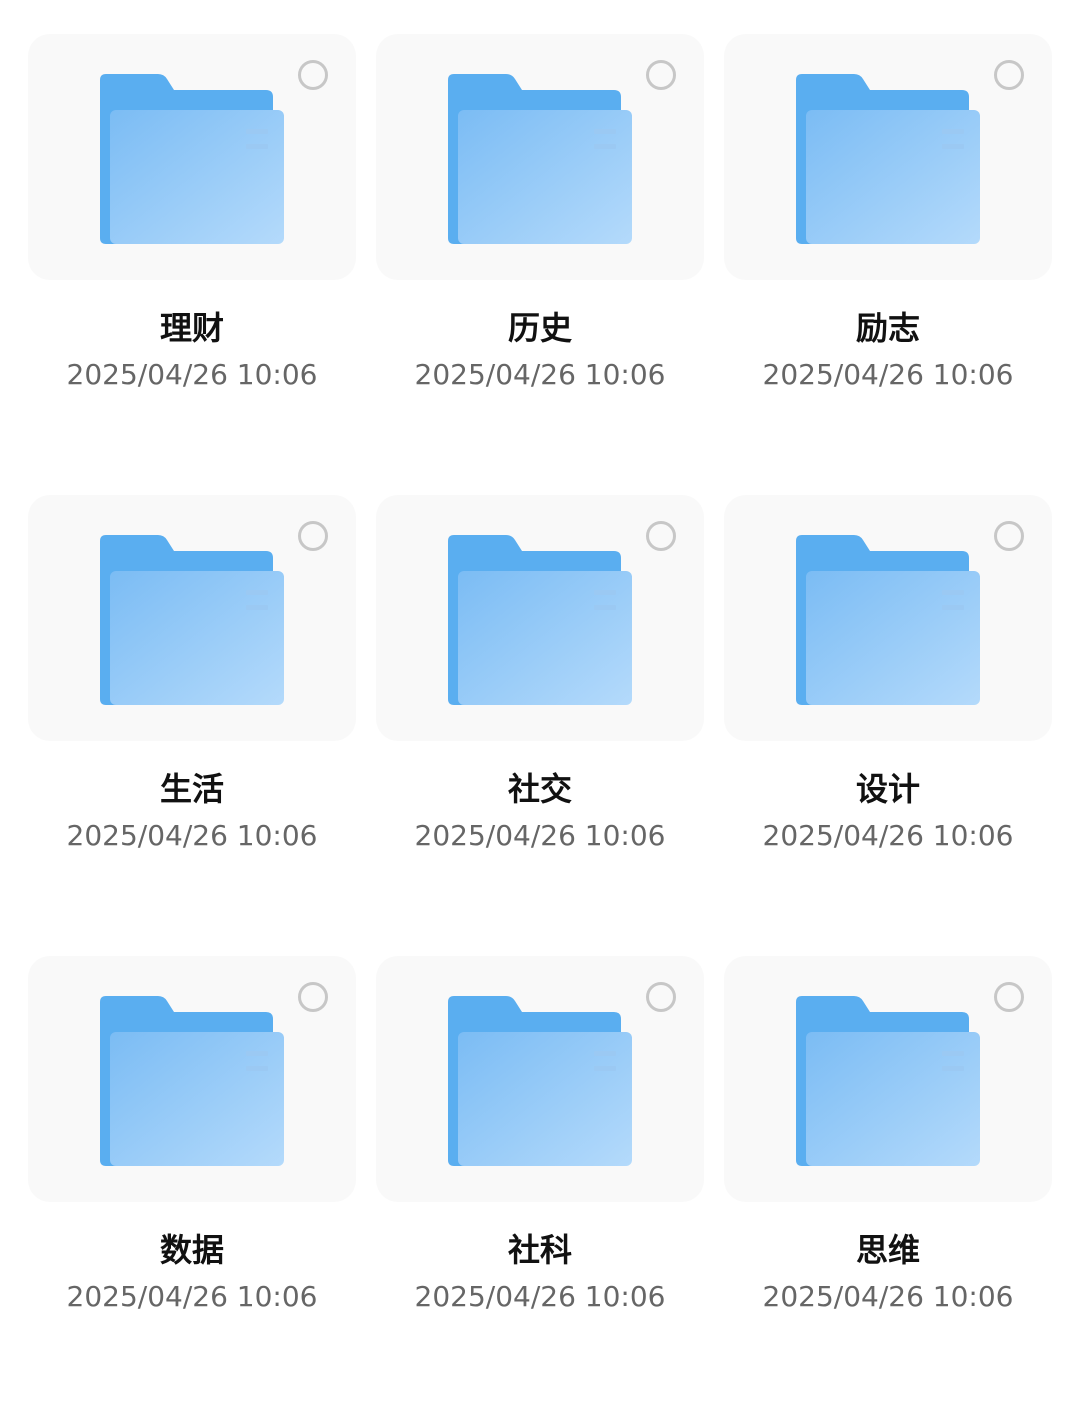  What do you see at coordinates (191, 789) in the screenshot?
I see `folder-name: 生活` at bounding box center [191, 789].